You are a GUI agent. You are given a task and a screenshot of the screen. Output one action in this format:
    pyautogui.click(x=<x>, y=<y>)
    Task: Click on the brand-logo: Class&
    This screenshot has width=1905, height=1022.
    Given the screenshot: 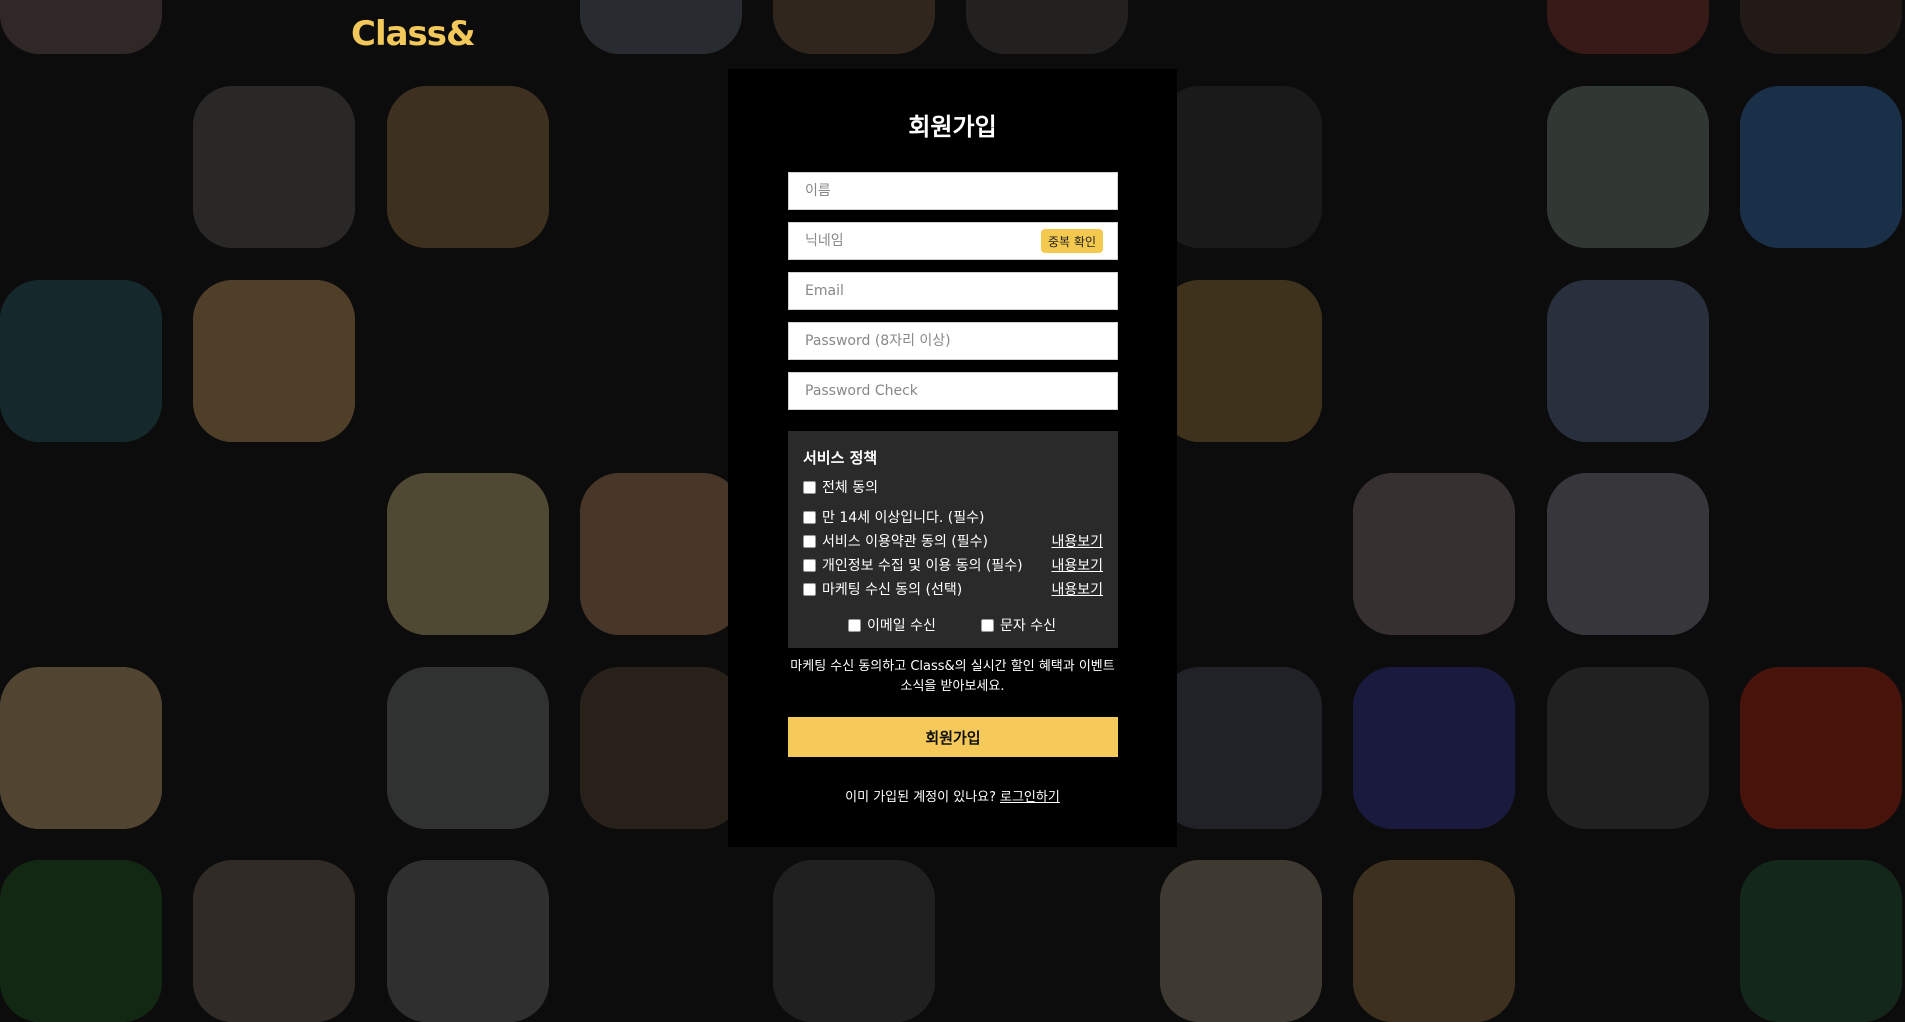 What is the action you would take?
    pyautogui.click(x=413, y=34)
    